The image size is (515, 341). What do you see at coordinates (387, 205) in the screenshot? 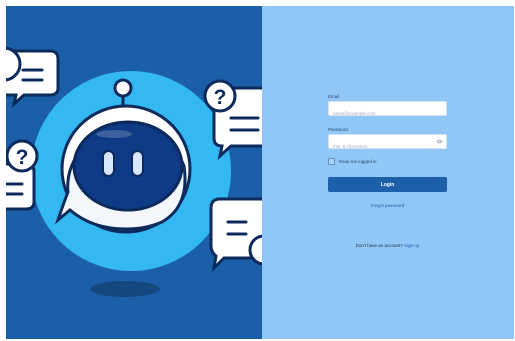
I see `forgot-password-link: Forgot password` at bounding box center [387, 205].